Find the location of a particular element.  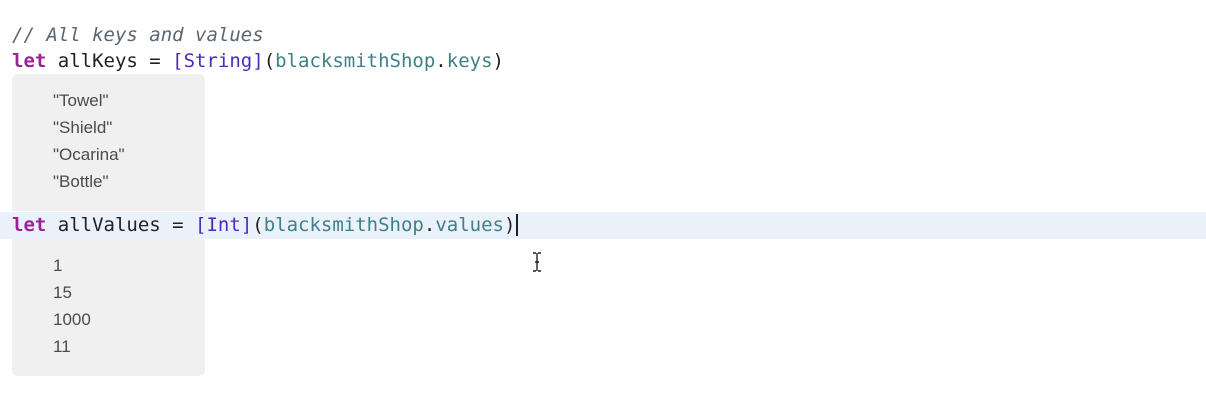

code-comment: // All keys and values is located at coordinates (138, 35).